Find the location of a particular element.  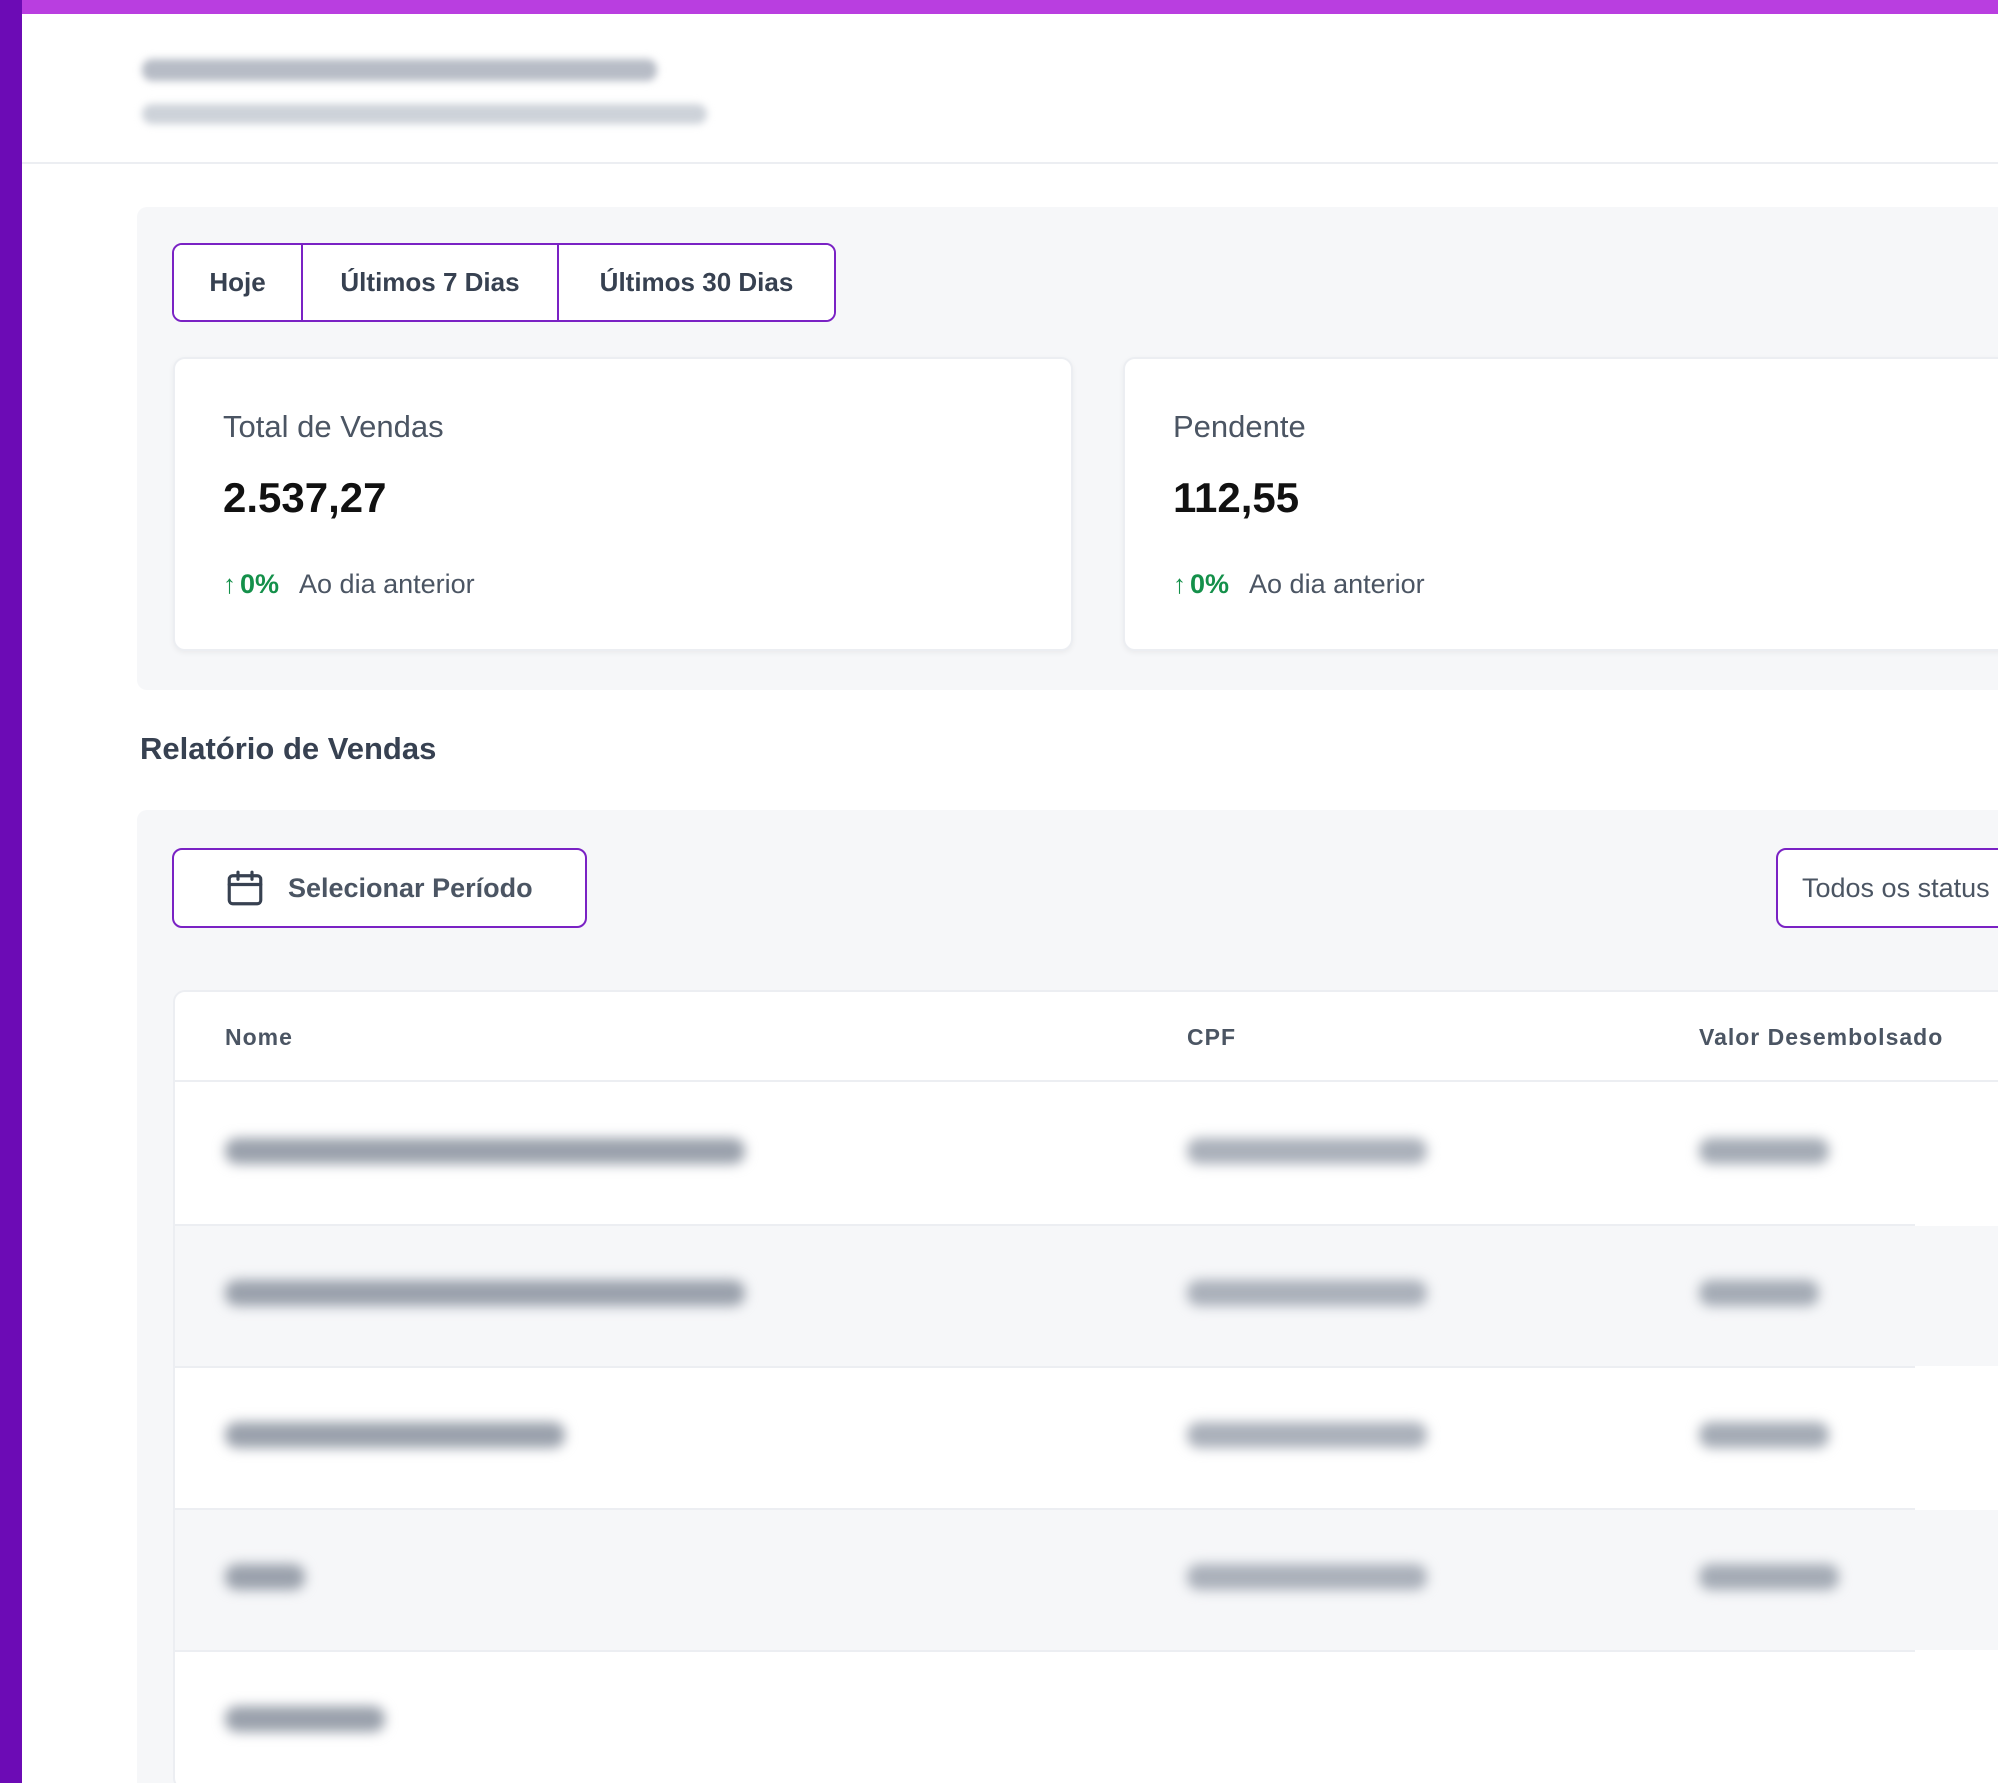

column-header-valor: Valor Desembolsado is located at coordinates (1821, 1037).